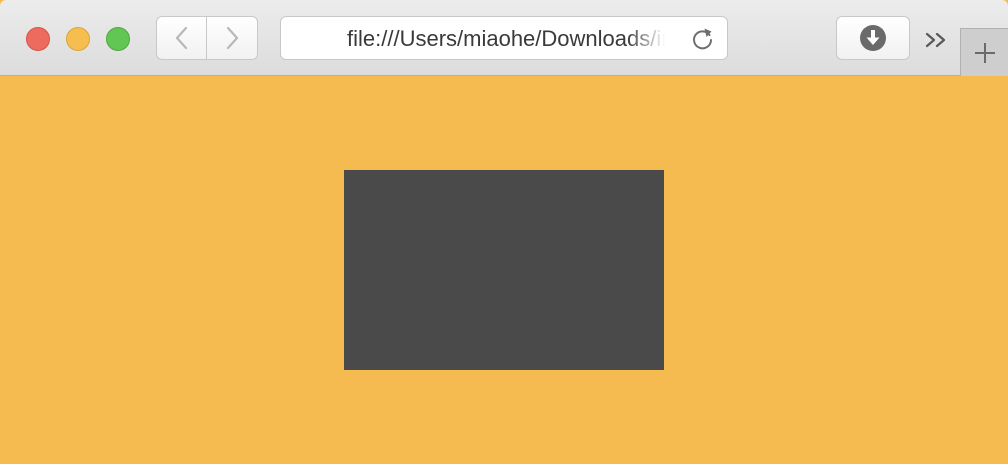 The width and height of the screenshot is (1008, 464). Describe the element at coordinates (78, 39) in the screenshot. I see `minimize-window-button` at that location.